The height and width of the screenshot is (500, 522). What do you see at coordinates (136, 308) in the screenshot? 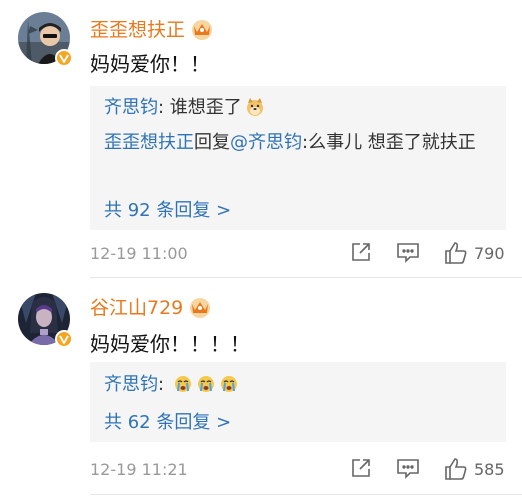
I see `username-label: 谷江山729` at bounding box center [136, 308].